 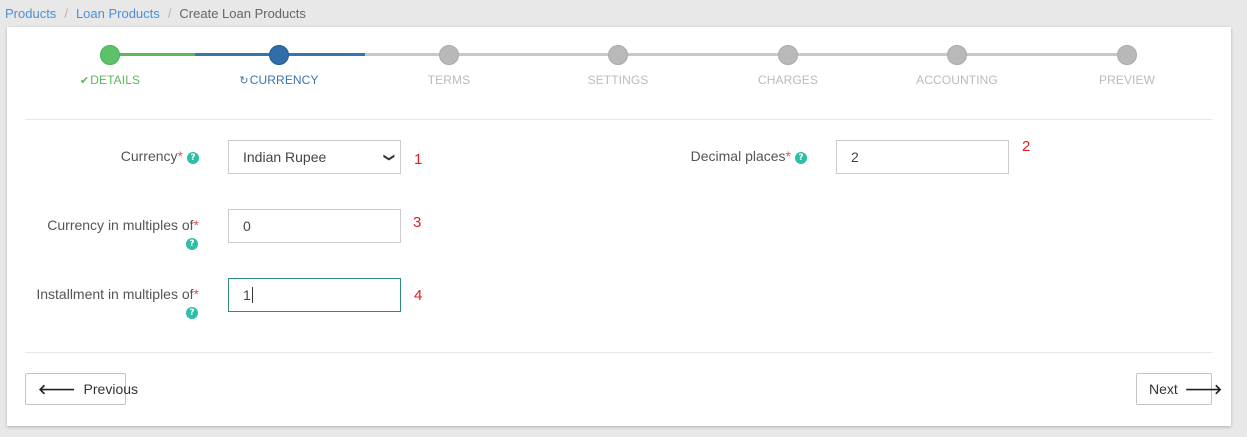 What do you see at coordinates (314, 295) in the screenshot?
I see `installment-multiples-input: 1` at bounding box center [314, 295].